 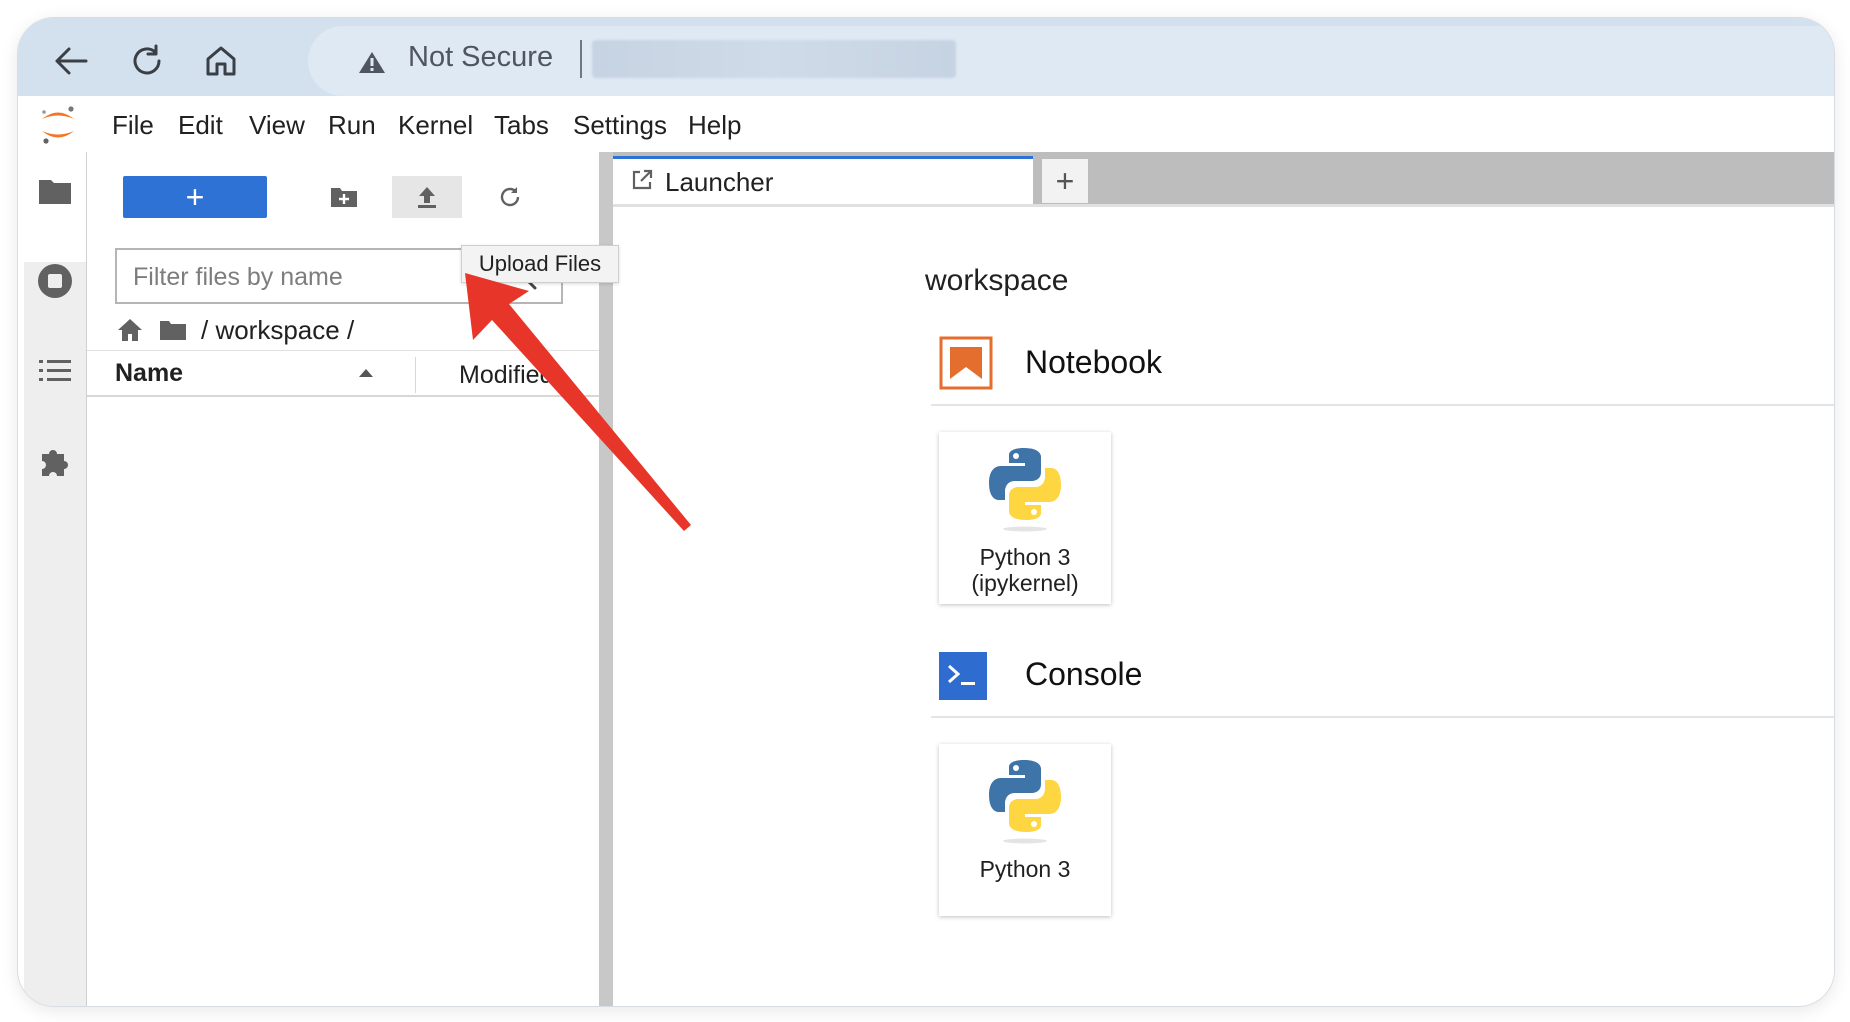 I want to click on rail-running-button, so click(x=55, y=281).